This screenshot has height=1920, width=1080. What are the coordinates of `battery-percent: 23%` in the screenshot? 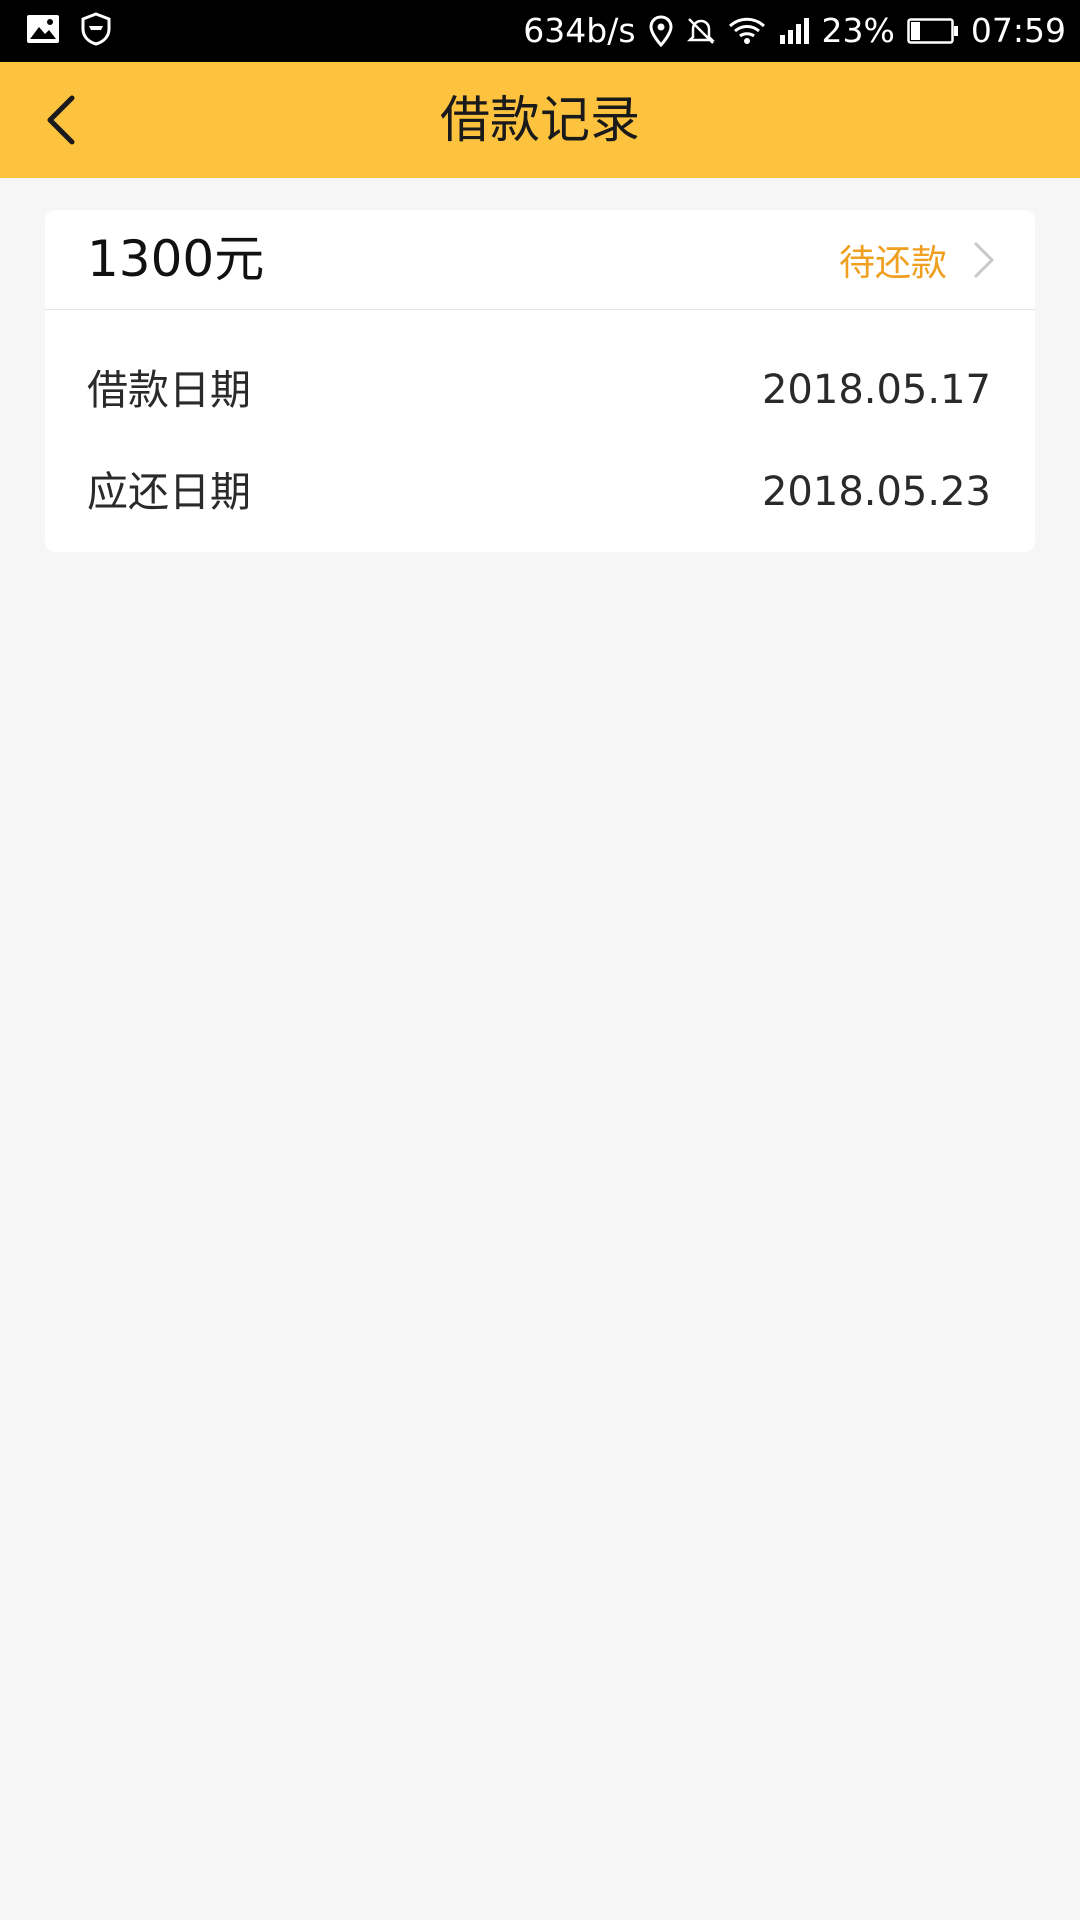 It's located at (858, 30).